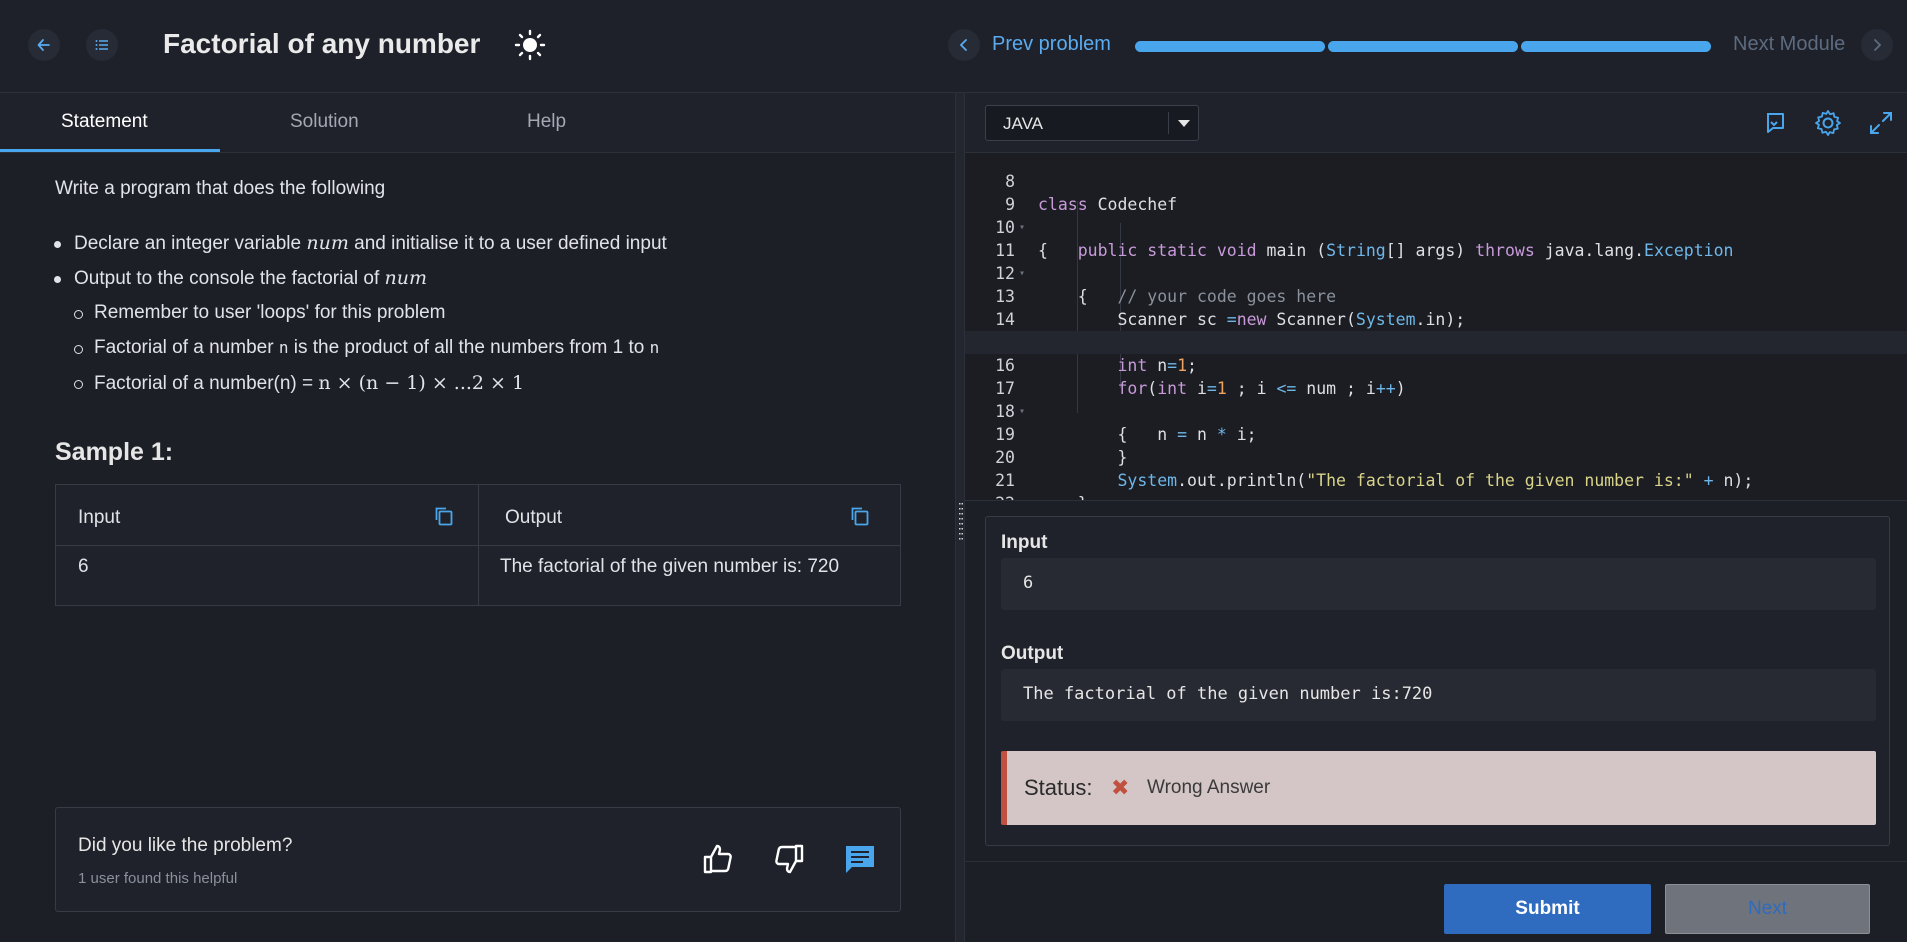 This screenshot has height=942, width=1907. Describe the element at coordinates (1438, 788) in the screenshot. I see `status-banner: Status: ✖ Wrong Answer` at that location.